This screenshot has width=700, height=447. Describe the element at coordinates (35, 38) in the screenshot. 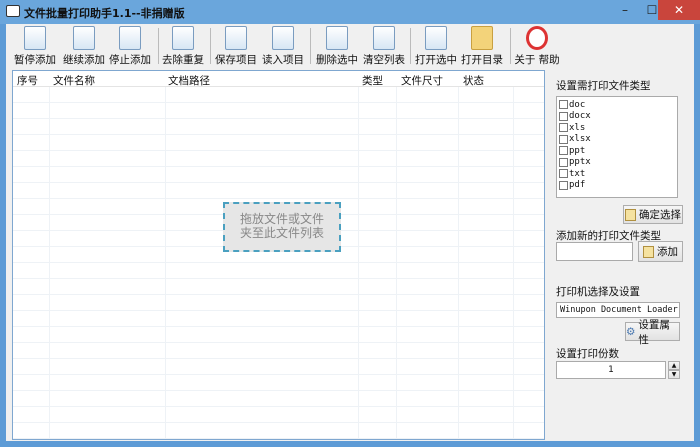

I see `pause-add-icon` at that location.